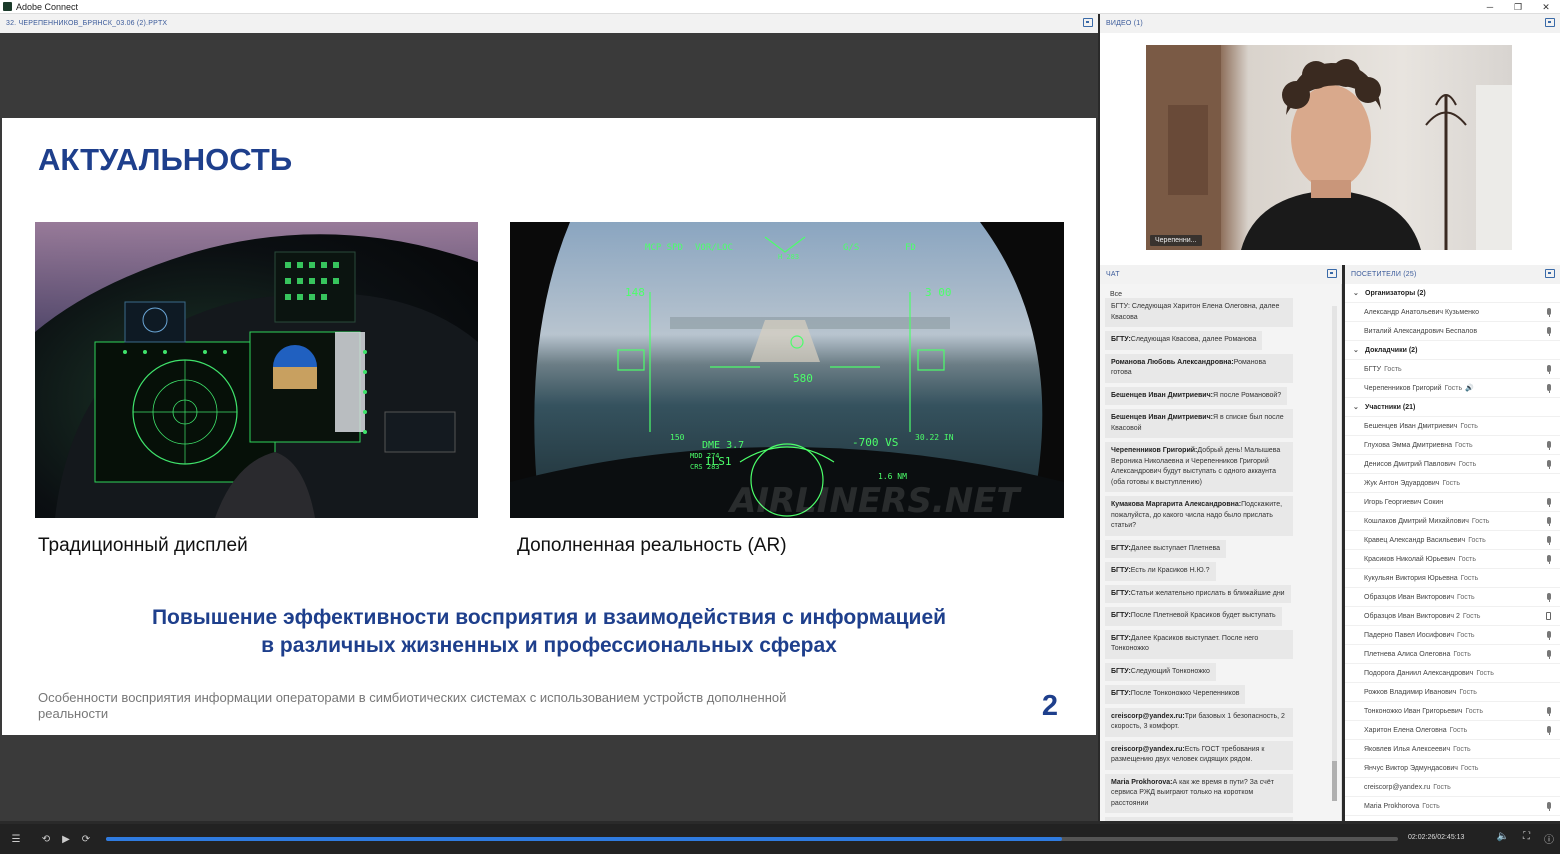 The height and width of the screenshot is (854, 1560). I want to click on attendee-row: Рожков Владимир Иванович Гость, so click(1452, 692).